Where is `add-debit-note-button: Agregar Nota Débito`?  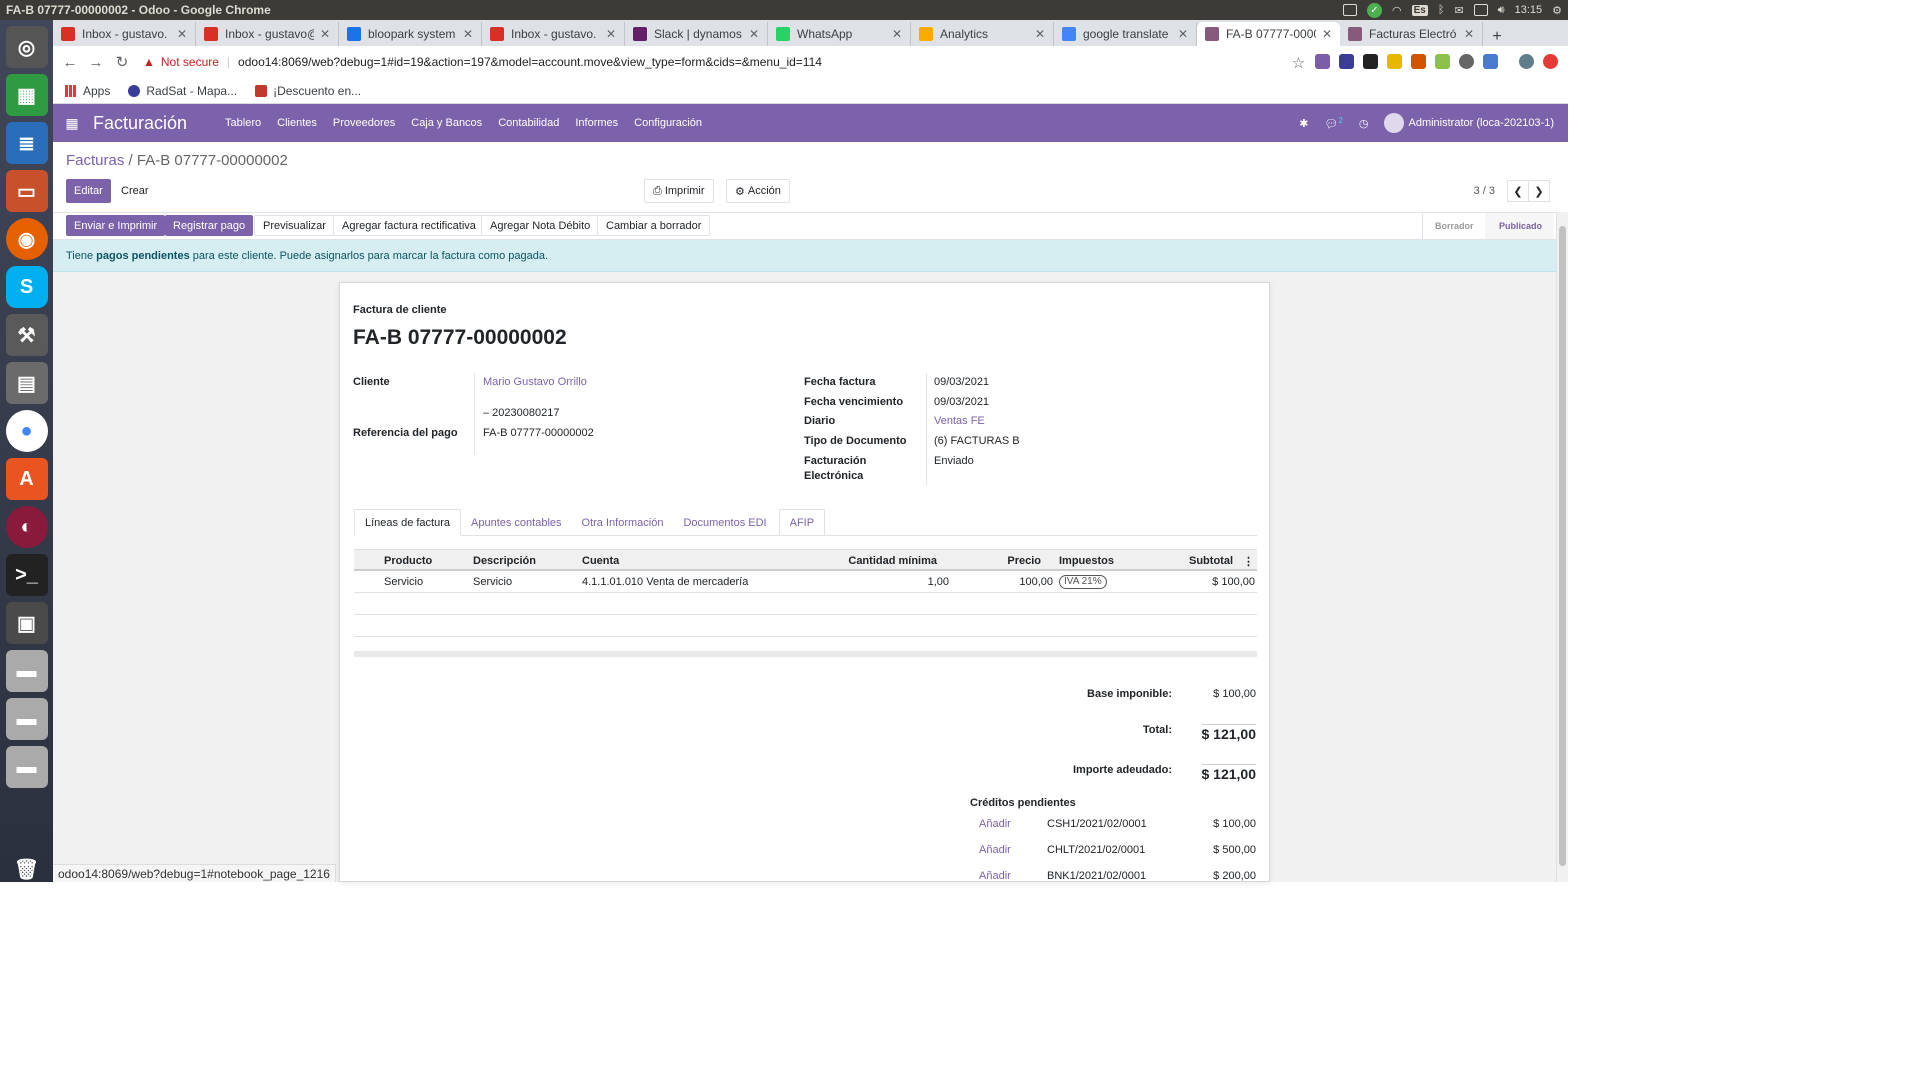
add-debit-note-button: Agregar Nota Débito is located at coordinates (540, 225).